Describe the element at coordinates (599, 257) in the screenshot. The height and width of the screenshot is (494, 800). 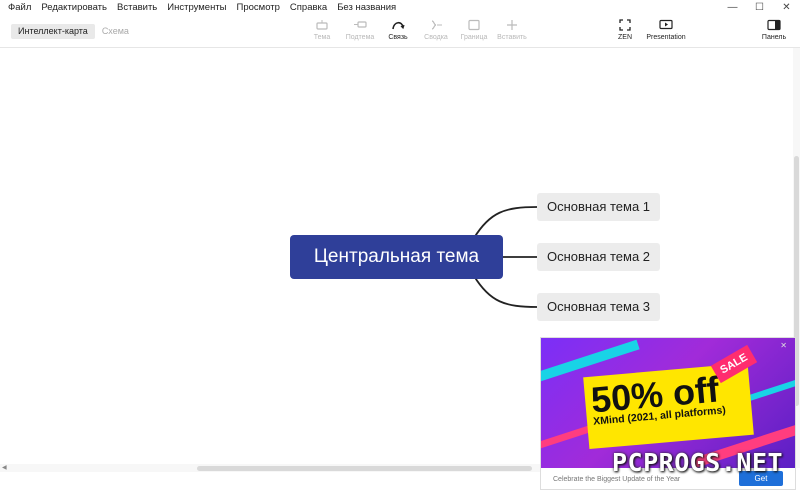
I see `main-topic-2: Основная тема 2` at that location.